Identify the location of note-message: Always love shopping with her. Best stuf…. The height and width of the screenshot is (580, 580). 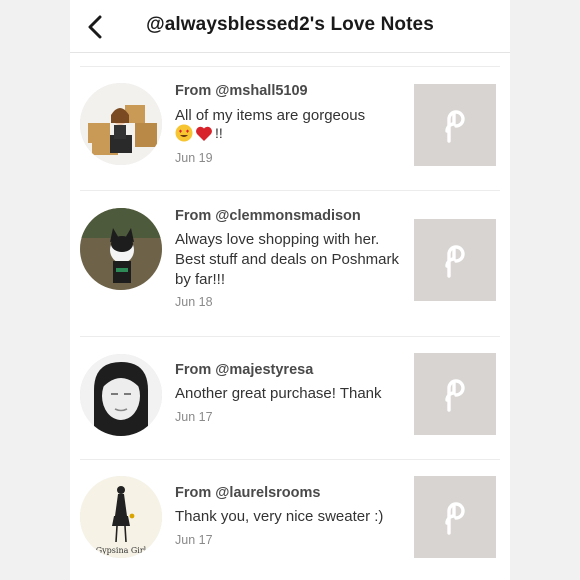
(287, 259).